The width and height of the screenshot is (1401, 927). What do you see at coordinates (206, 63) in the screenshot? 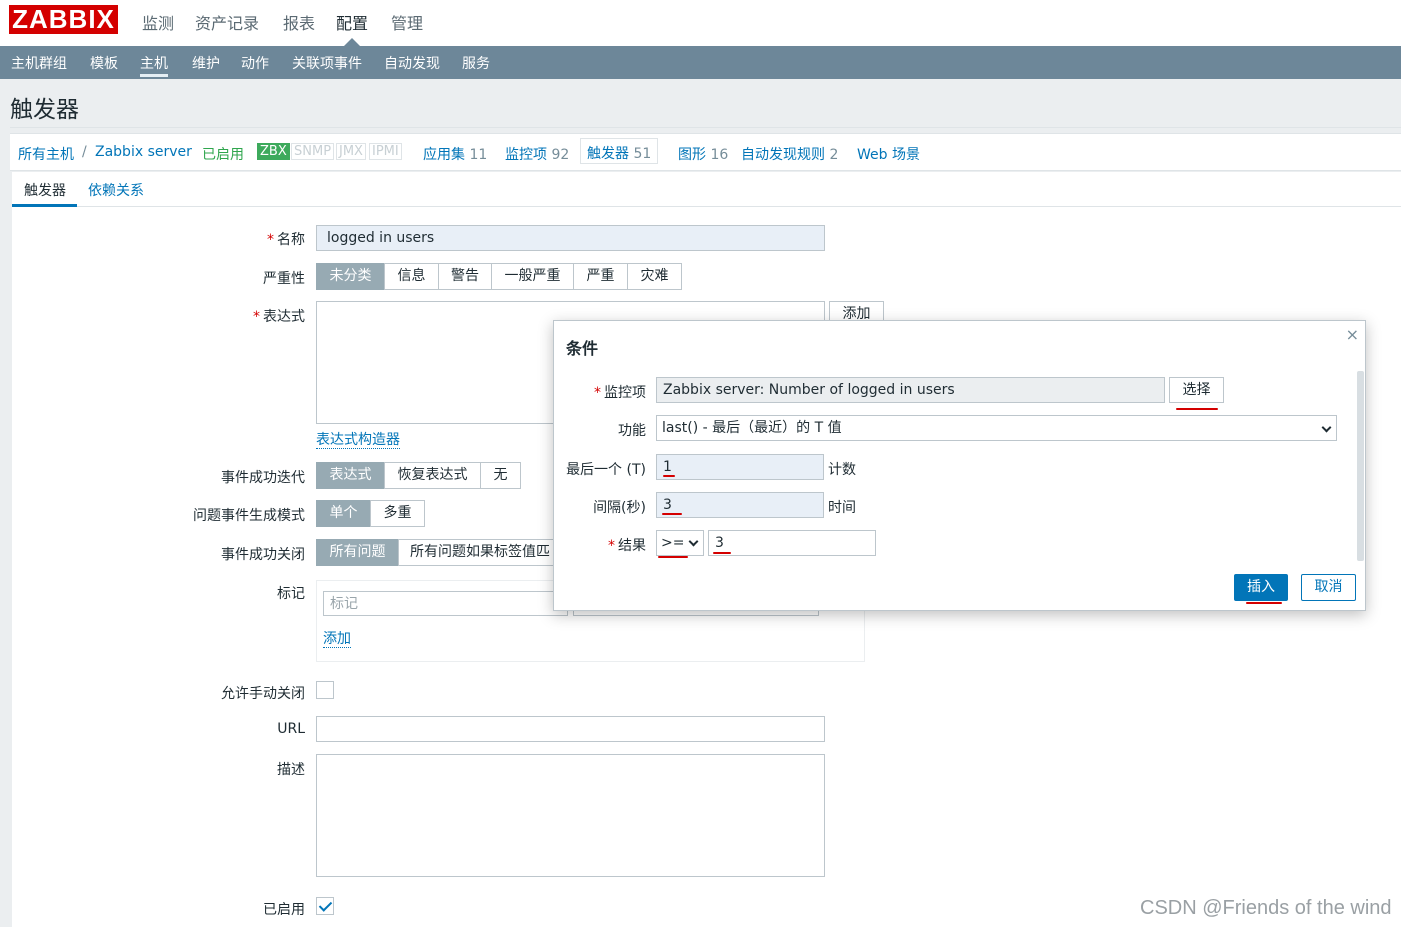
I see `sub-menu-maintenance: 维护` at bounding box center [206, 63].